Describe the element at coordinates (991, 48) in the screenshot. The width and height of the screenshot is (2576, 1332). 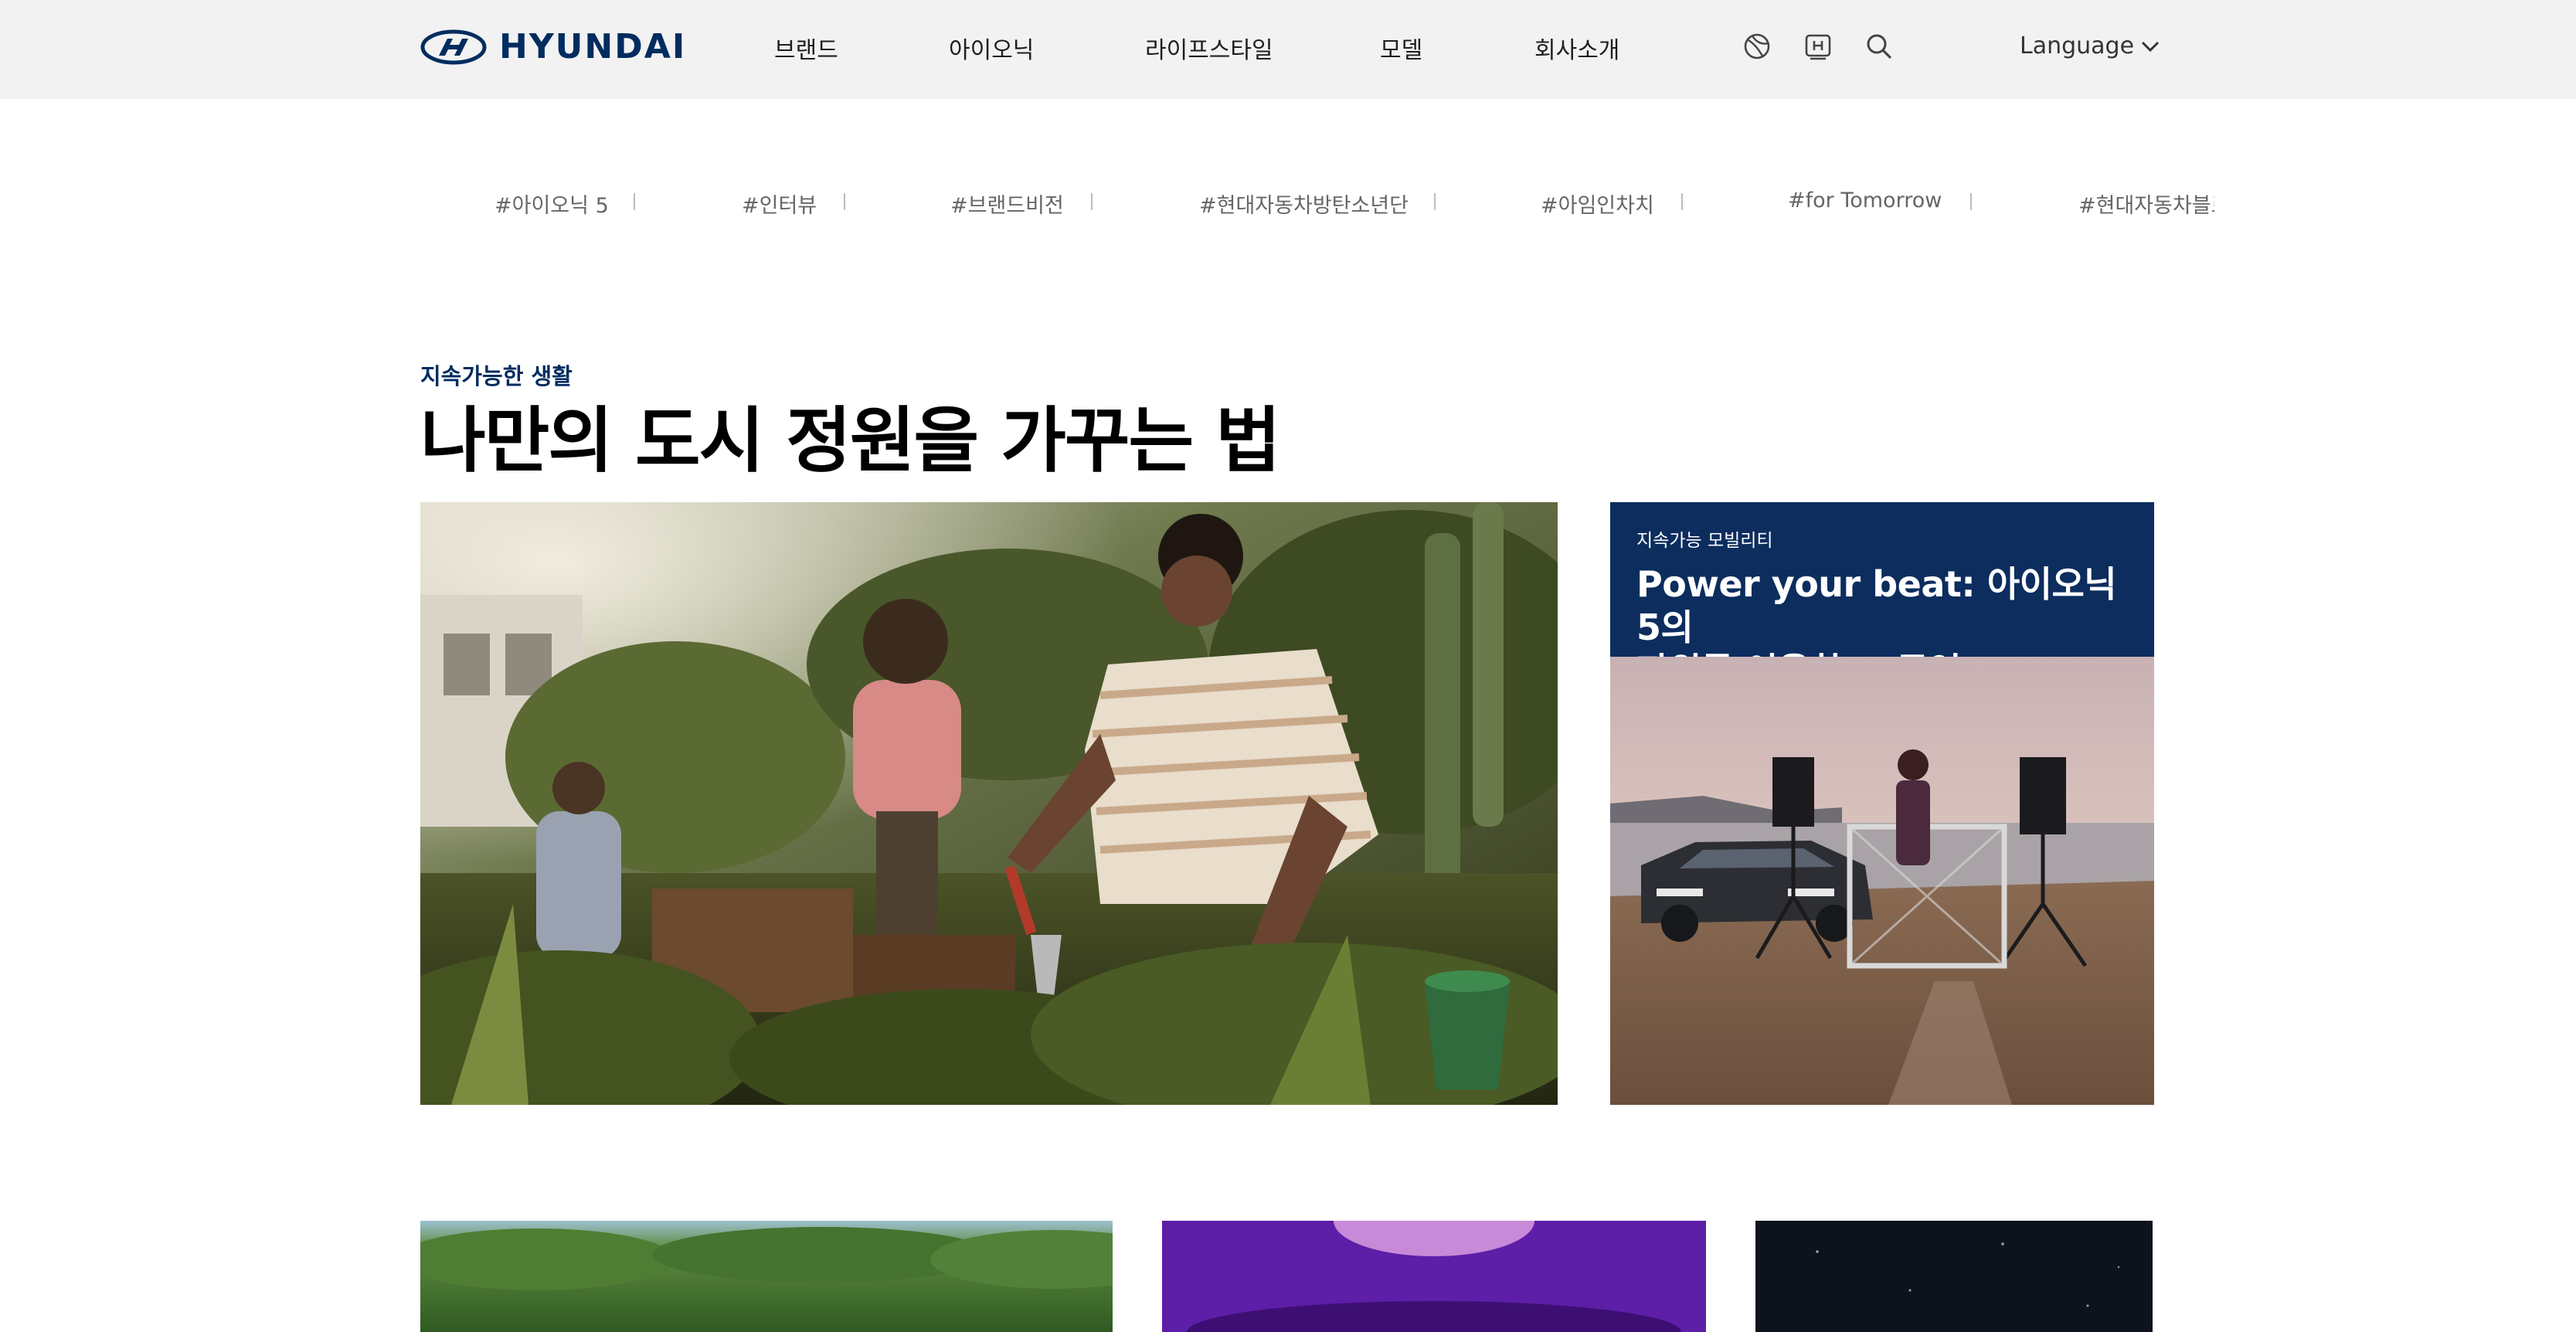
I see `nav-item-ioniq: 아이오닉` at that location.